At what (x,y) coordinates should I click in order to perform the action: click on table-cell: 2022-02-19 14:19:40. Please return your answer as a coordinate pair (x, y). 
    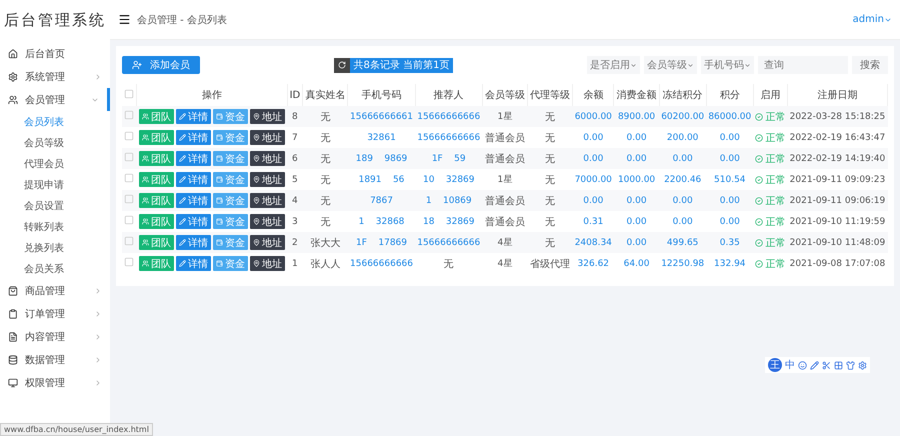
    Looking at the image, I should click on (837, 158).